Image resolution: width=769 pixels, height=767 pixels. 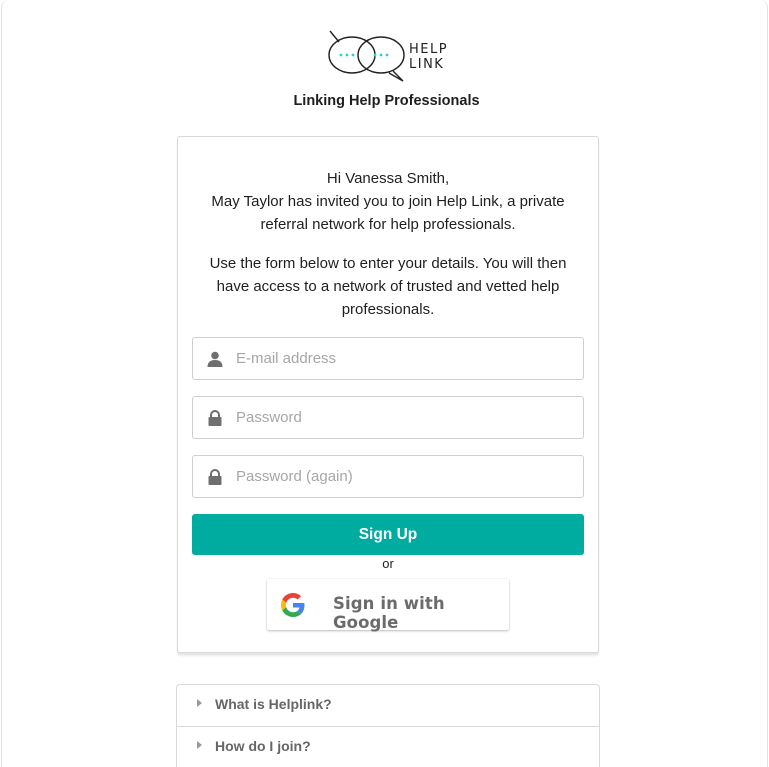 What do you see at coordinates (389, 613) in the screenshot?
I see `google-sign-in-label: Sign in with Google` at bounding box center [389, 613].